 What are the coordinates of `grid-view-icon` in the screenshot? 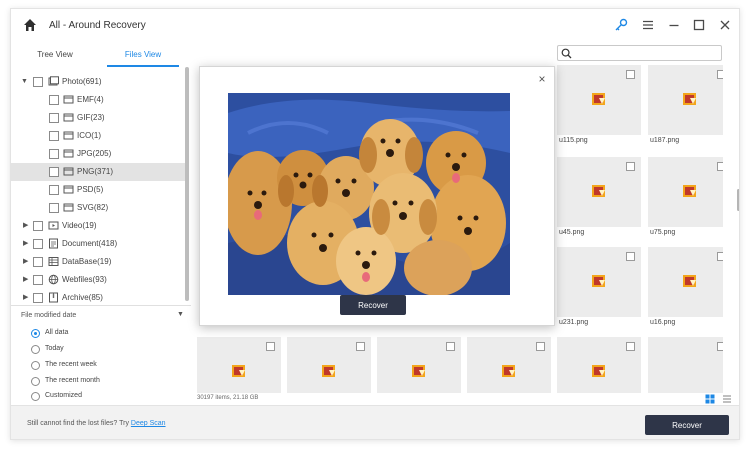 It's located at (710, 399).